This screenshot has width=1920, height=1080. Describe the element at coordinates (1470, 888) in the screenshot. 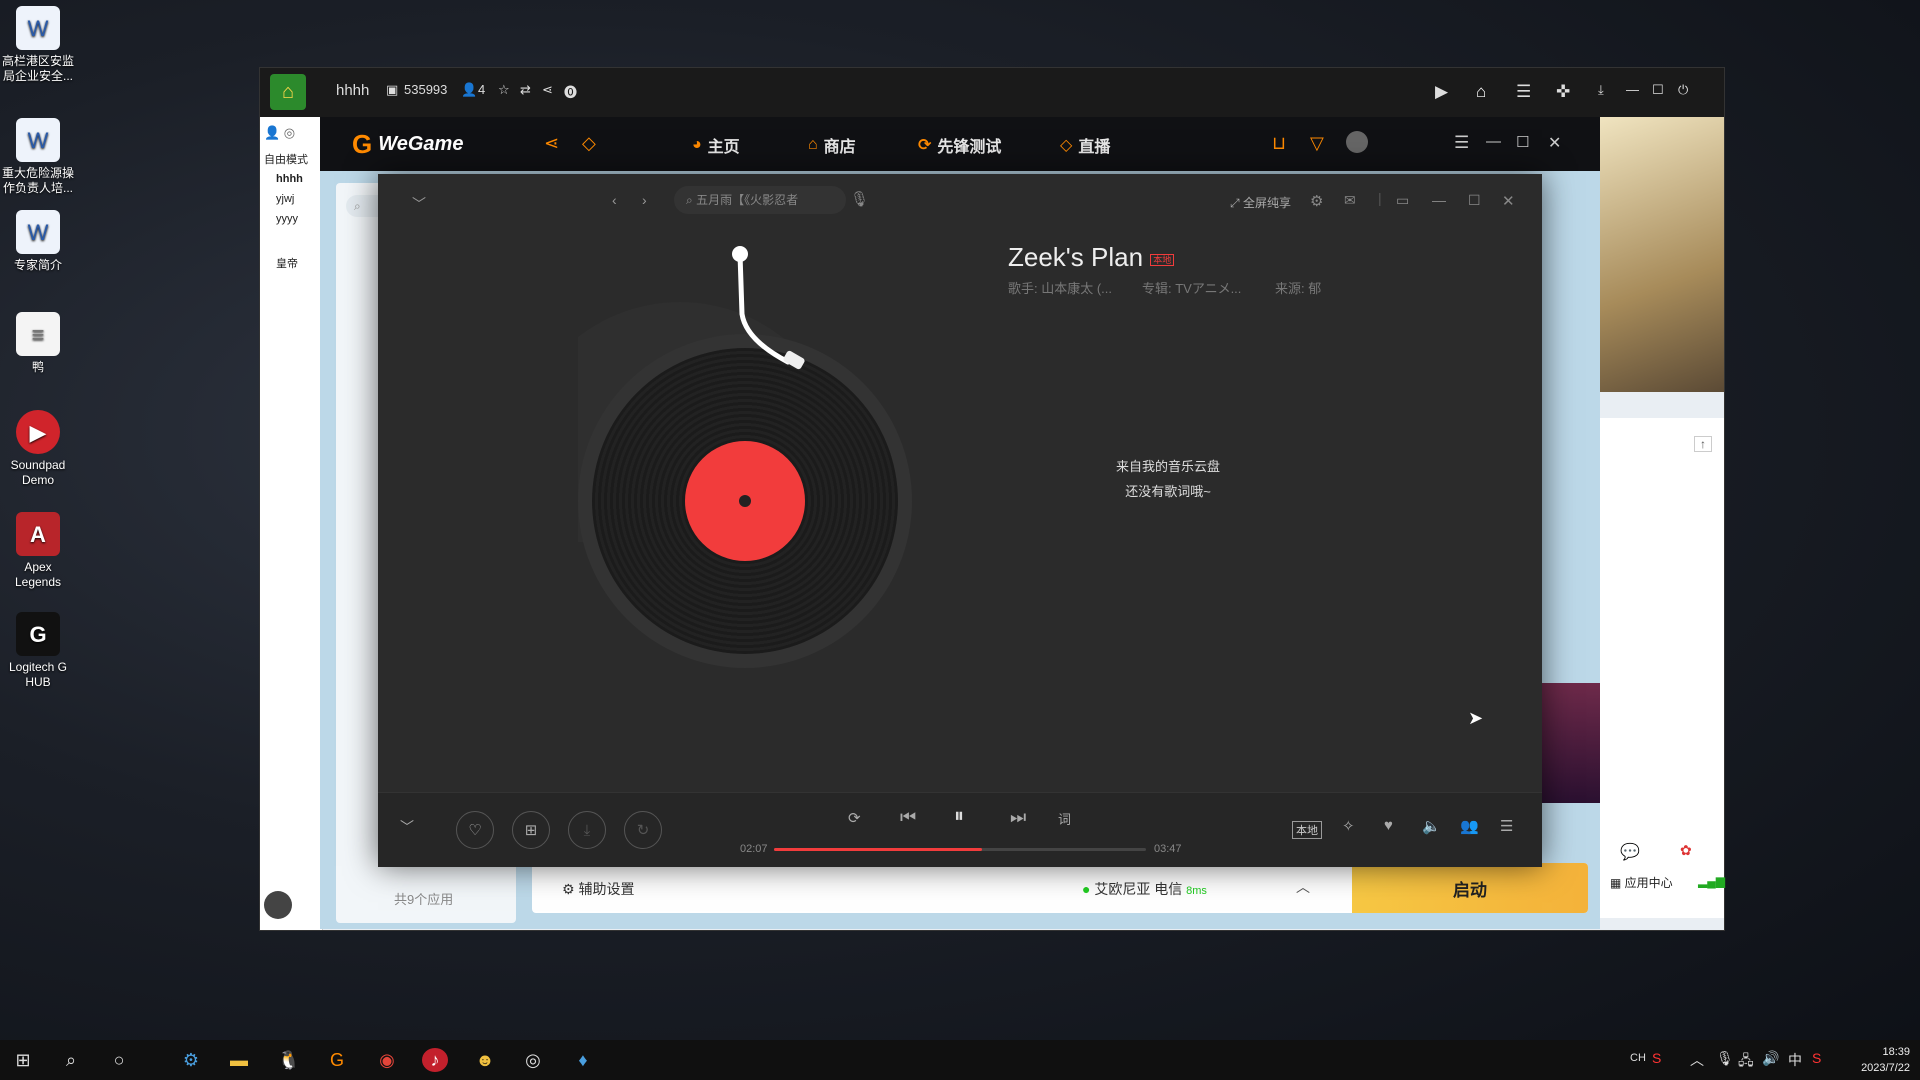

I see `launch-button: 启动` at that location.